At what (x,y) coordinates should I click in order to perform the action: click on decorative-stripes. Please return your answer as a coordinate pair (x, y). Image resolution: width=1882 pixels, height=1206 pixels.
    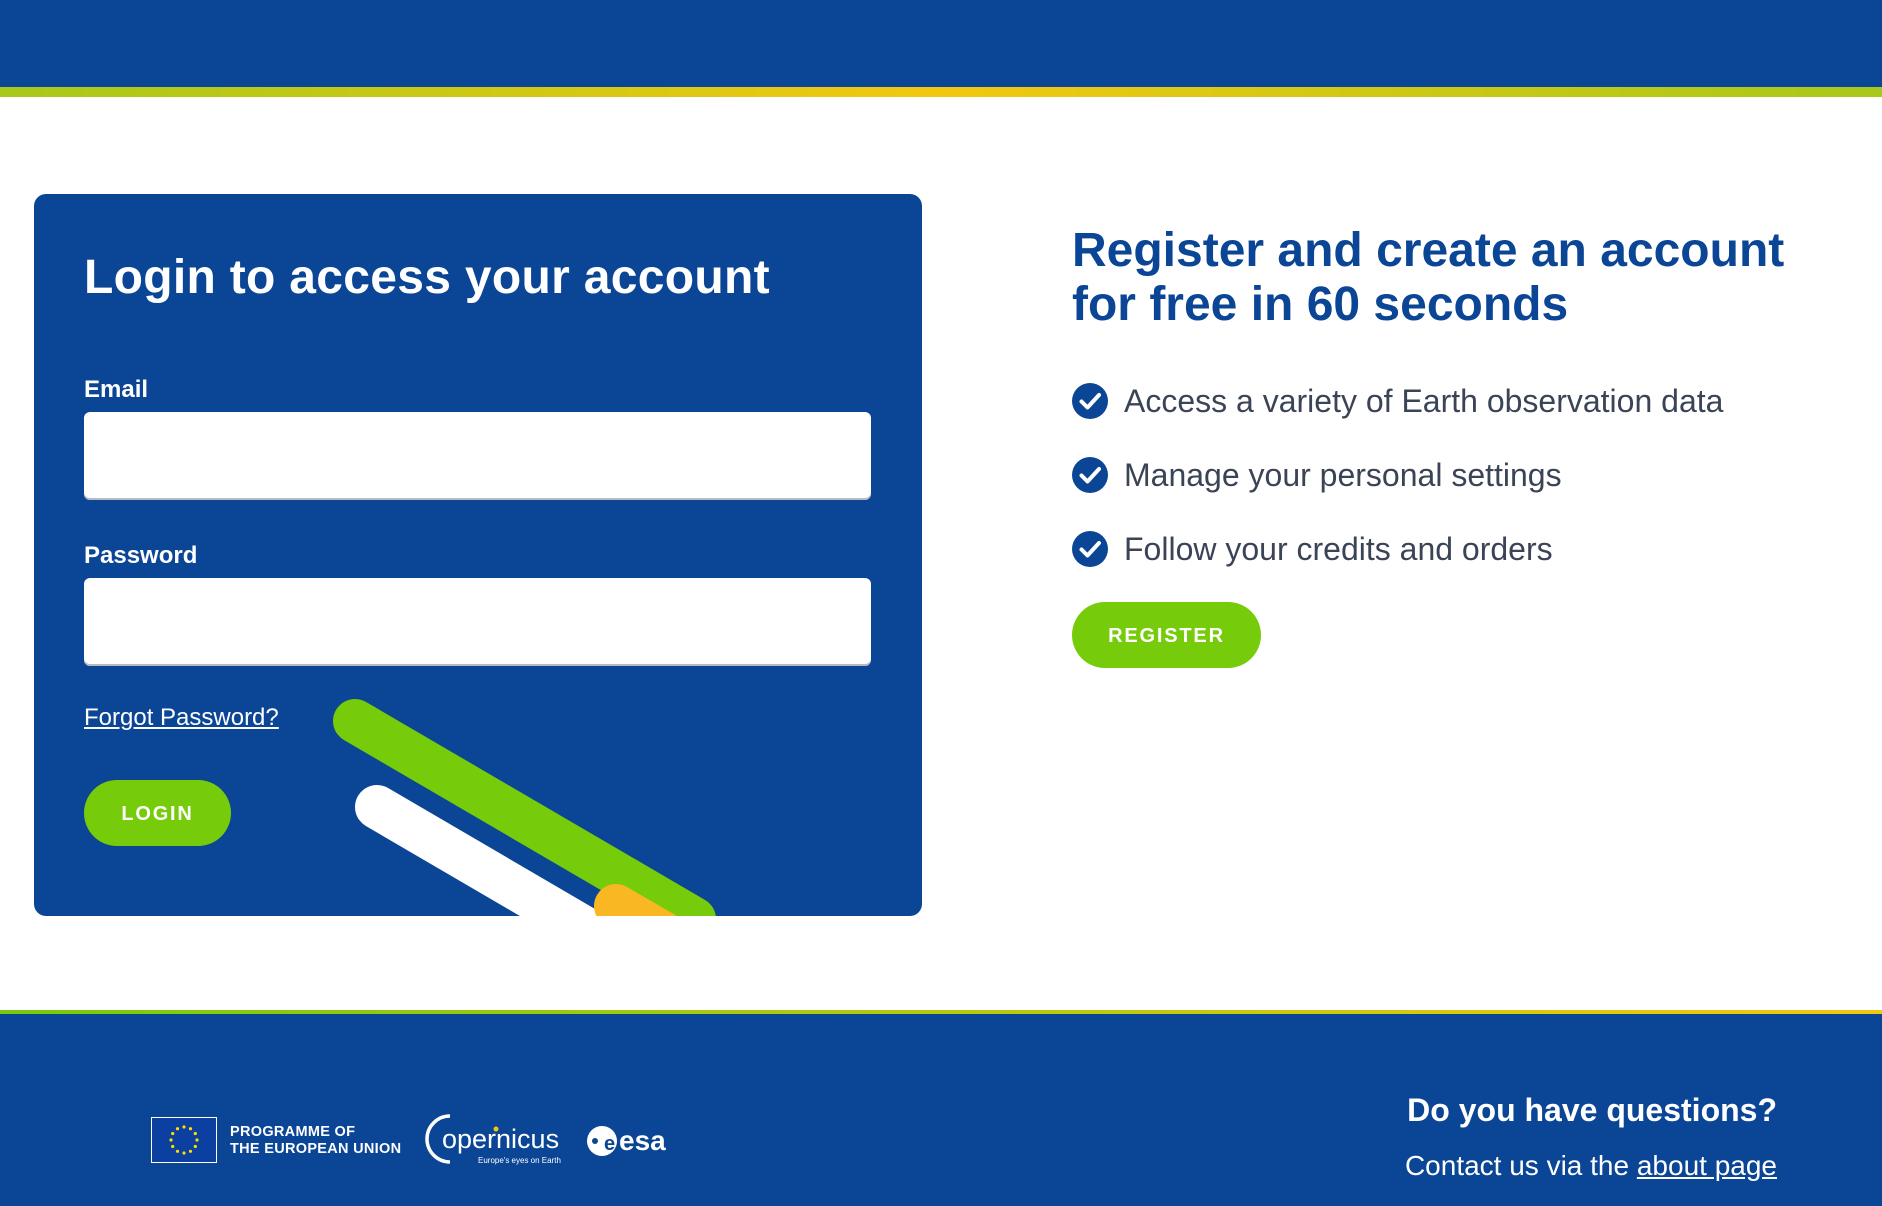
    Looking at the image, I should click on (524, 807).